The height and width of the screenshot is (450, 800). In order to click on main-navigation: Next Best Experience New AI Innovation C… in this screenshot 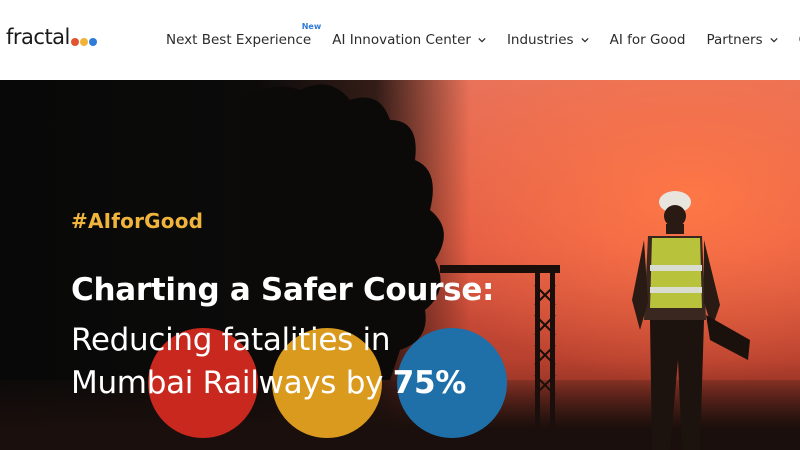, I will do `click(483, 40)`.